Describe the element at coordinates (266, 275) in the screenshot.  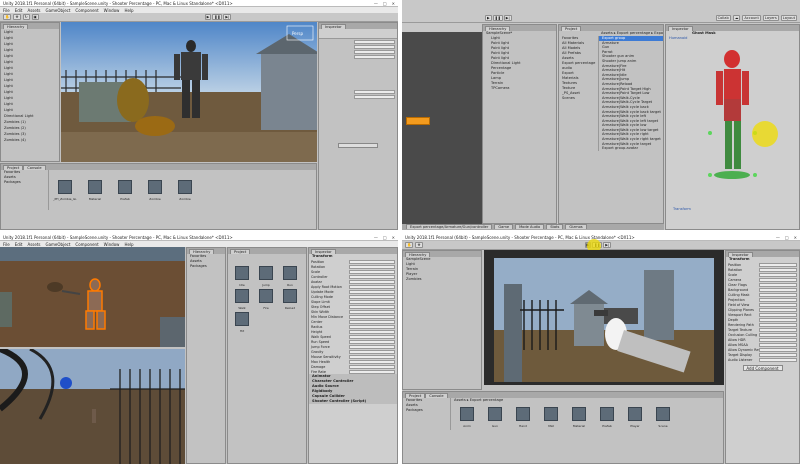
I see `asset-tile: Jump` at that location.